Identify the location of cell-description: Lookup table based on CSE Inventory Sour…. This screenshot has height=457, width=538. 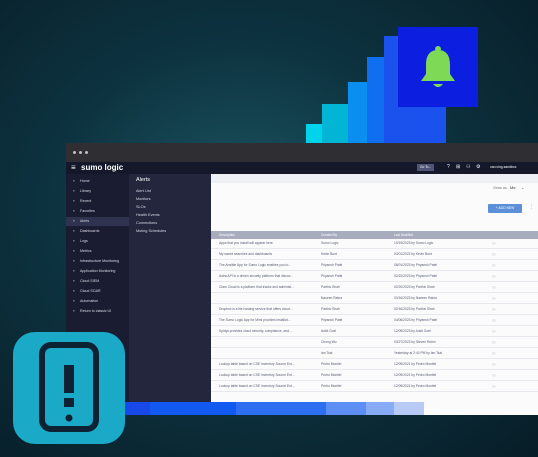
(257, 375).